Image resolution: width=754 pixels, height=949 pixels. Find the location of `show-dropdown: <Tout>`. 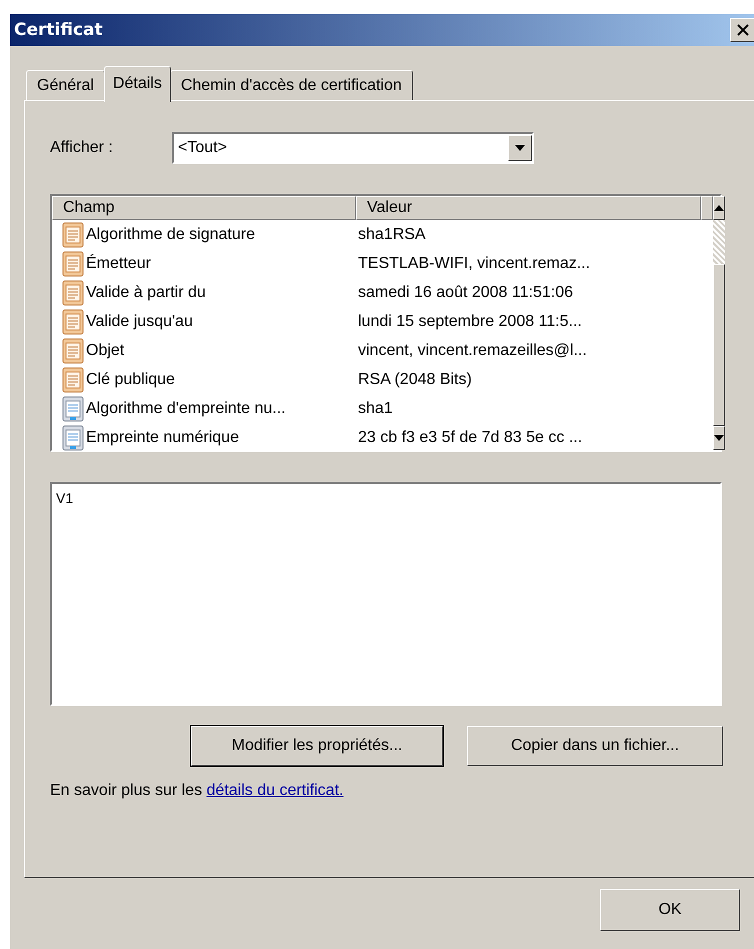

show-dropdown: <Tout> is located at coordinates (353, 148).